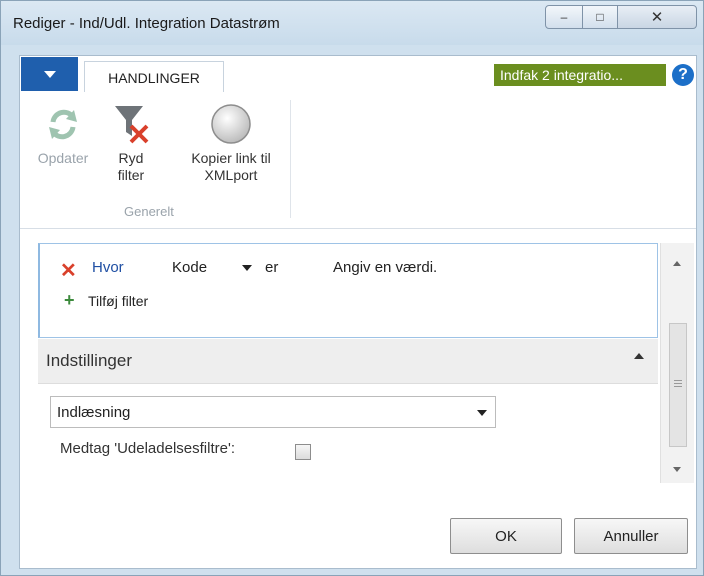 The image size is (704, 576). What do you see at coordinates (69, 300) in the screenshot?
I see `plus-icon: +` at bounding box center [69, 300].